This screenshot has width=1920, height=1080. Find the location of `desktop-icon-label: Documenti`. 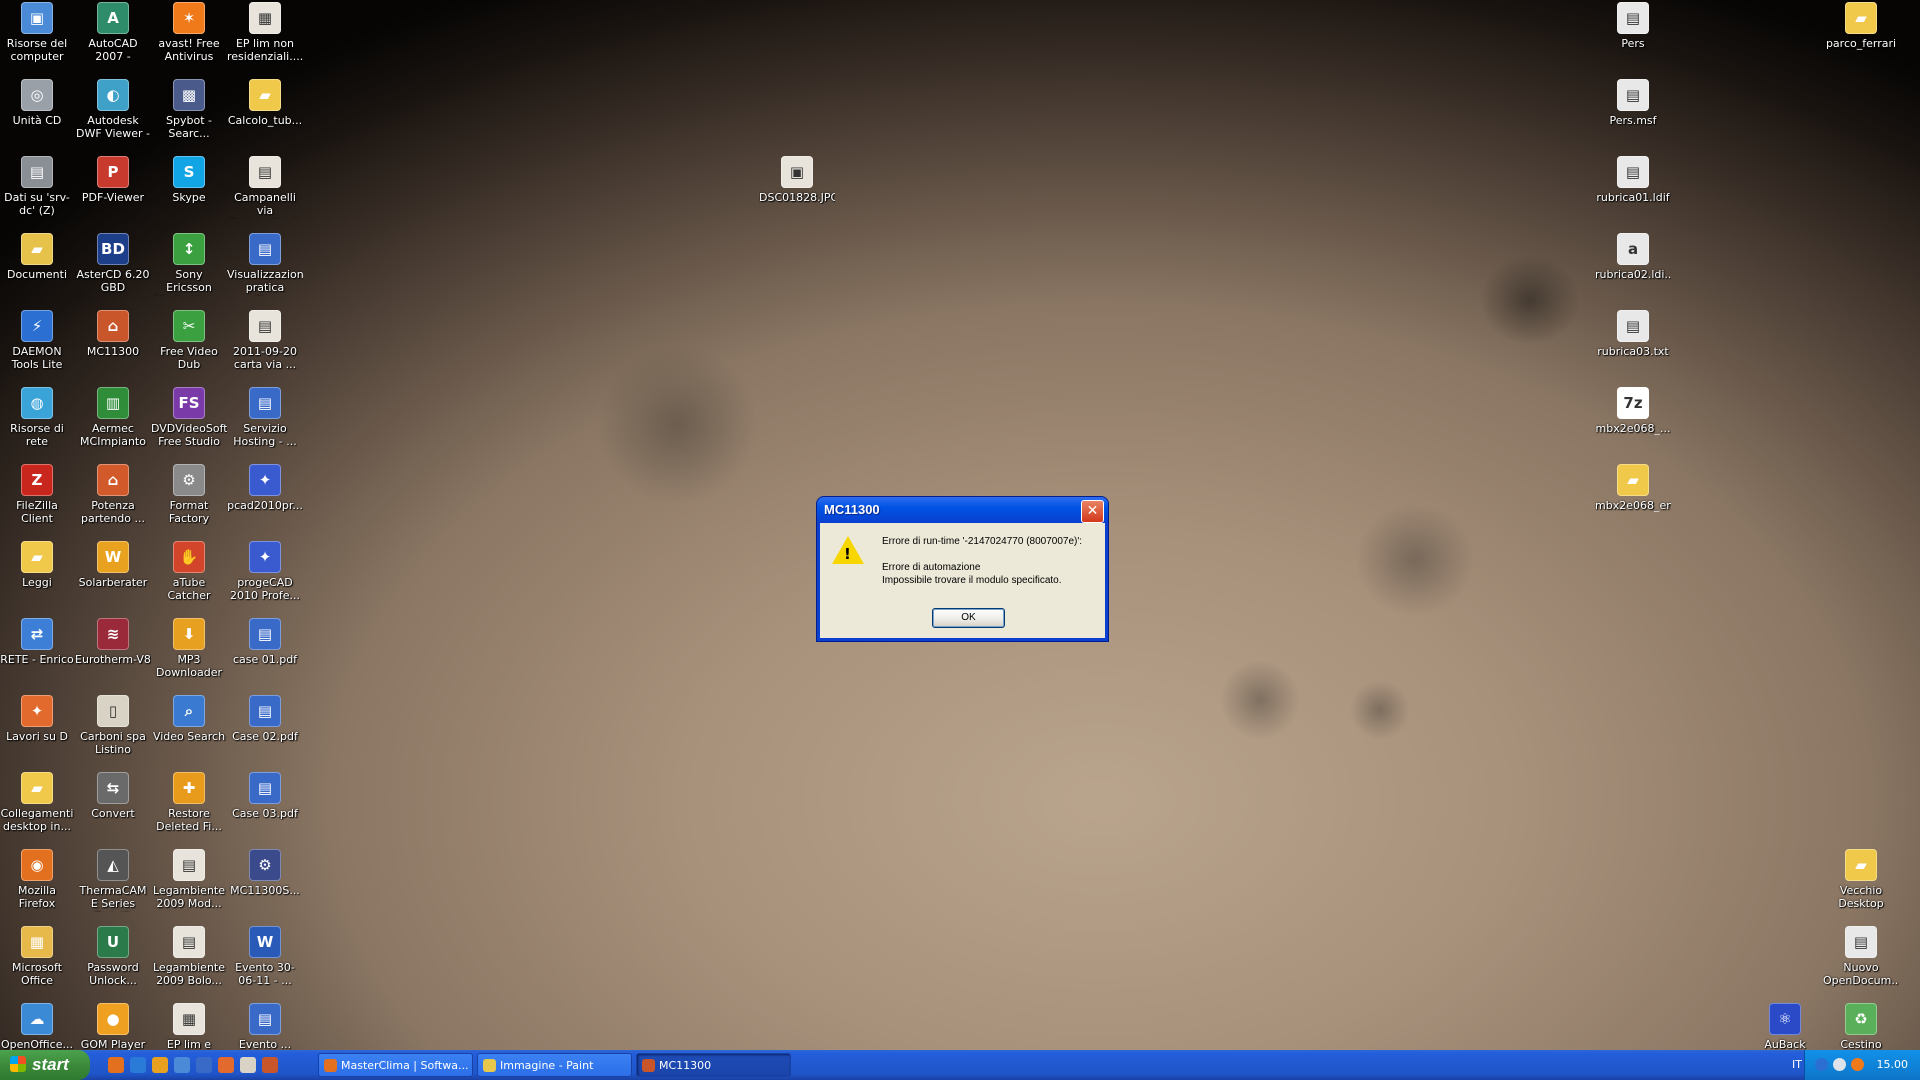

desktop-icon-label: Documenti is located at coordinates (37, 274).